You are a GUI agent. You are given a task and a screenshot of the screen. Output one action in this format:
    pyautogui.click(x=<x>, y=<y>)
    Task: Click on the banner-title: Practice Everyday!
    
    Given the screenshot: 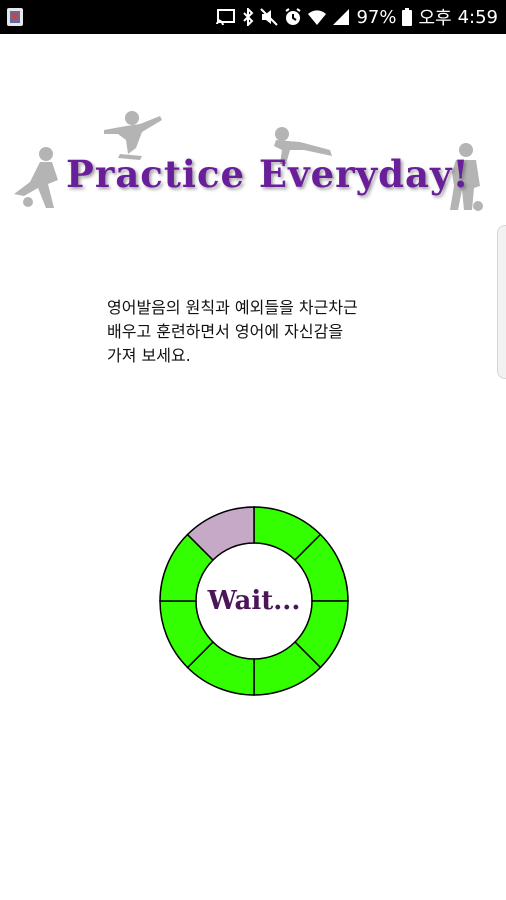 What is the action you would take?
    pyautogui.click(x=268, y=174)
    